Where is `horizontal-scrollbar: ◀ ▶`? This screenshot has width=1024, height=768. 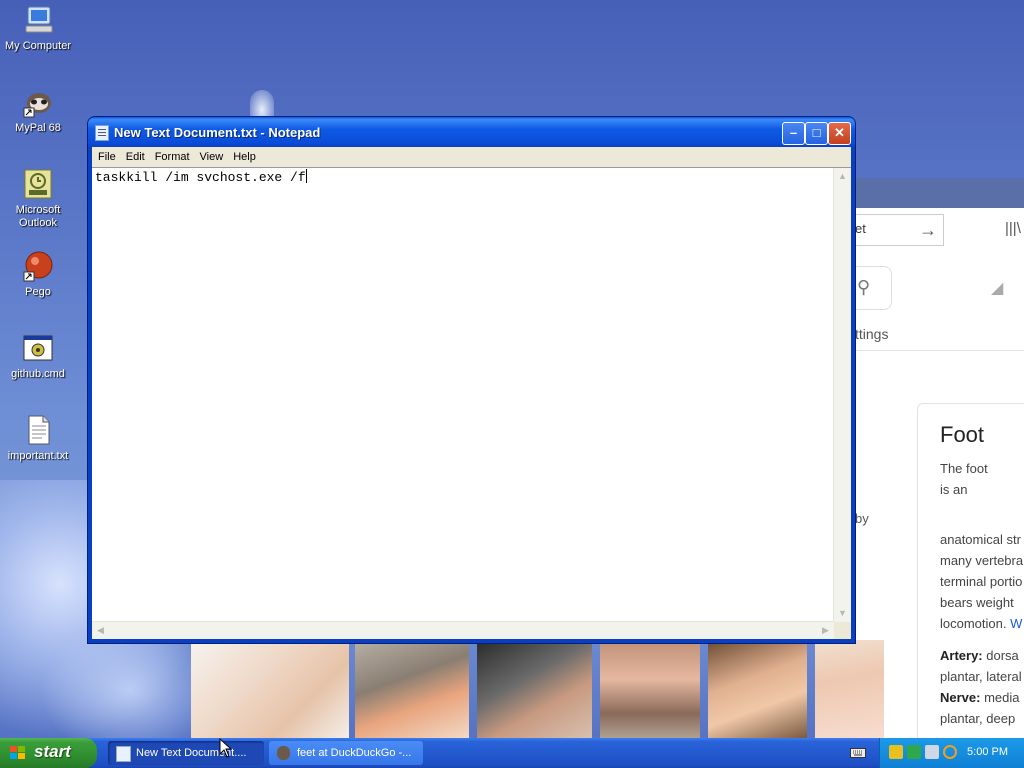 horizontal-scrollbar: ◀ ▶ is located at coordinates (463, 630).